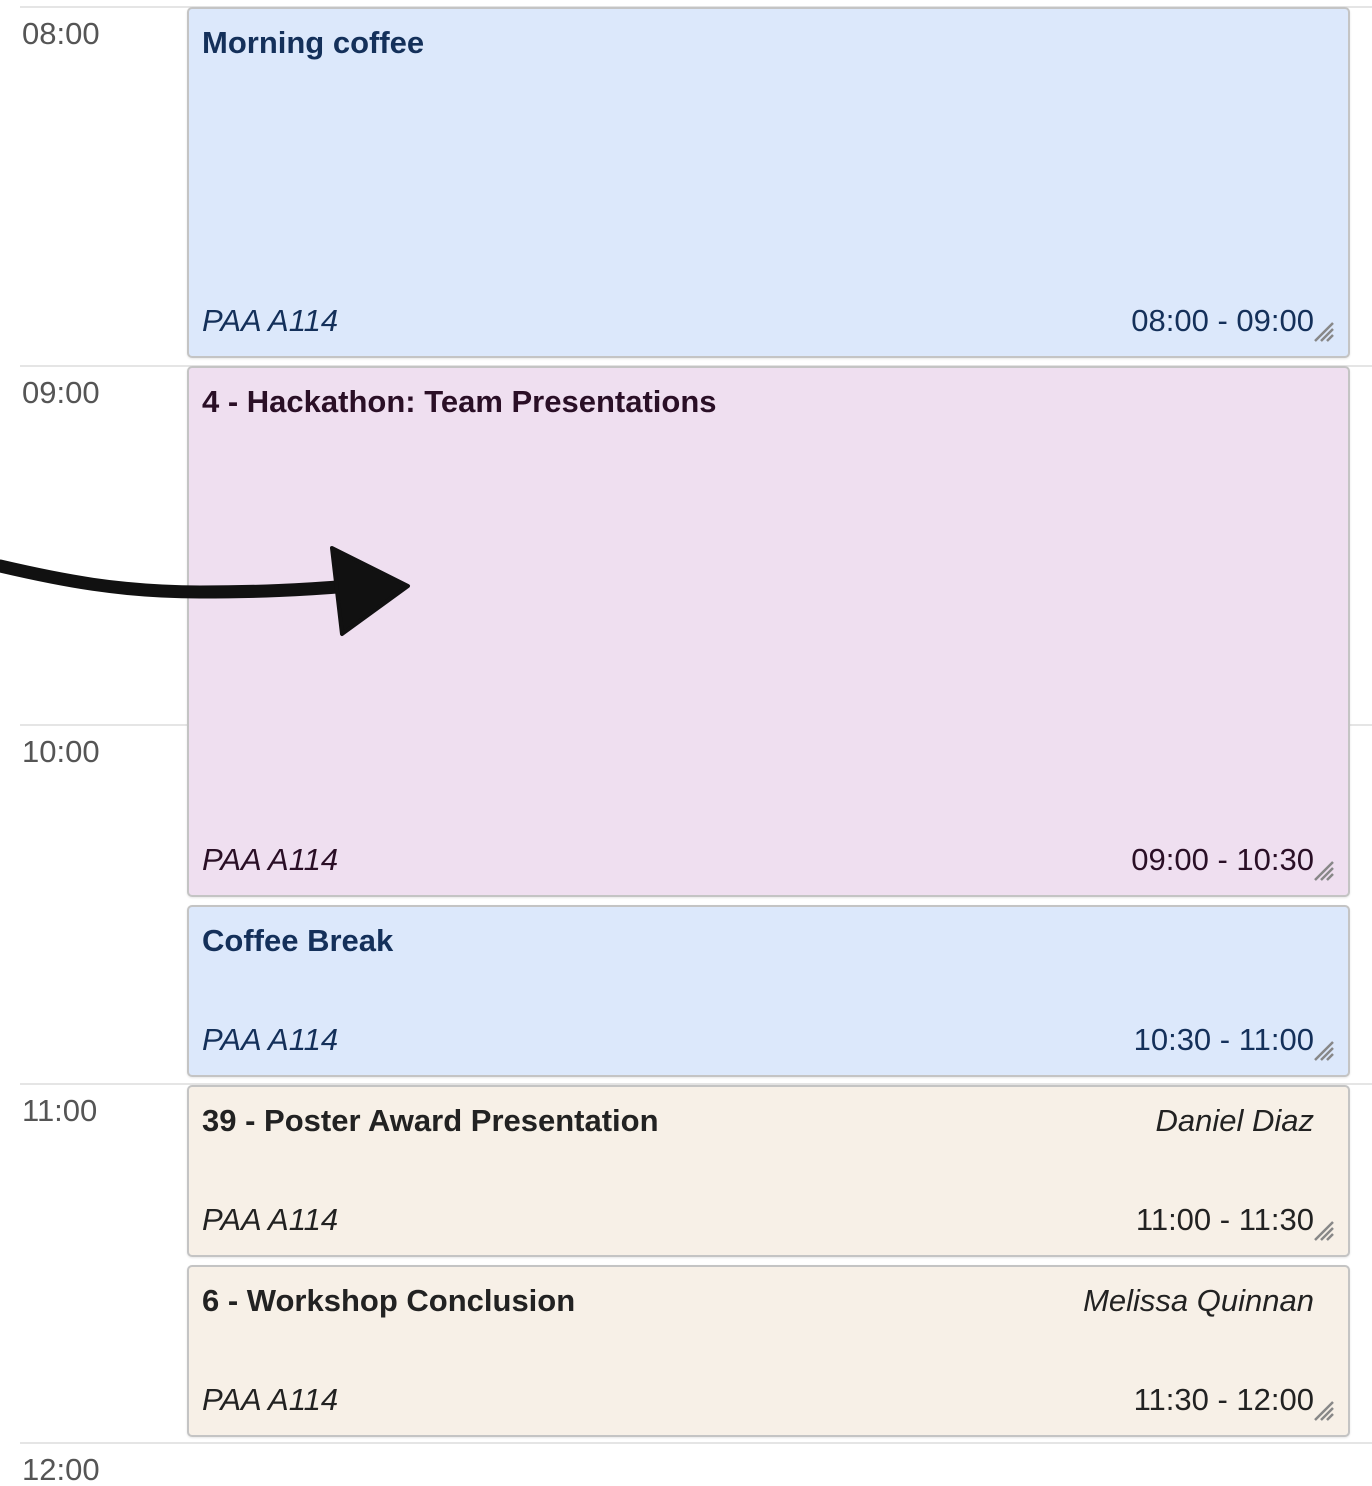 Image resolution: width=1372 pixels, height=1486 pixels. I want to click on event-title: 4 - Hackathon: Team Presentations, so click(459, 401).